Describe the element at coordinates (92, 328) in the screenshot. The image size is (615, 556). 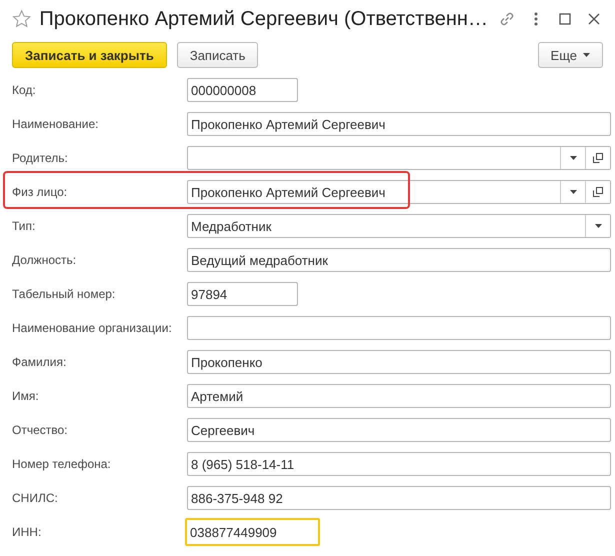
I see `field-label: Наименование организации:` at that location.